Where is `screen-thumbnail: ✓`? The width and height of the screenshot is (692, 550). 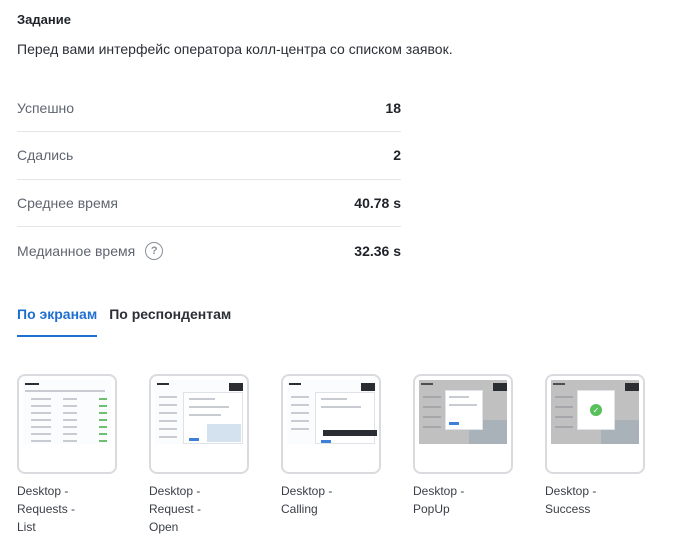 screen-thumbnail: ✓ is located at coordinates (595, 424).